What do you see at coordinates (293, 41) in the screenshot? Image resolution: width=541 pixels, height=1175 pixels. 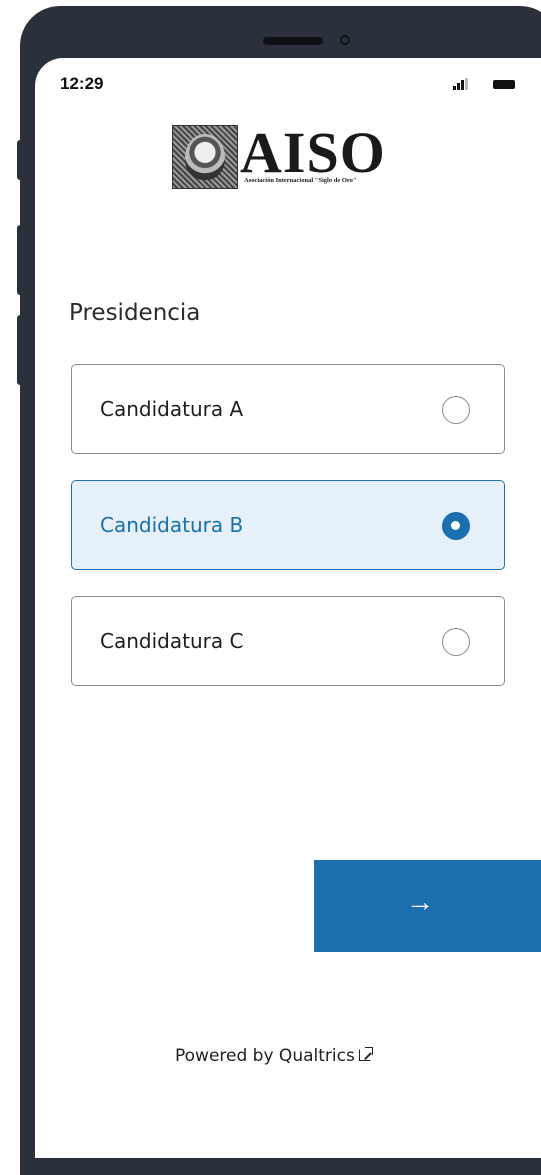 I see `speaker-grille` at bounding box center [293, 41].